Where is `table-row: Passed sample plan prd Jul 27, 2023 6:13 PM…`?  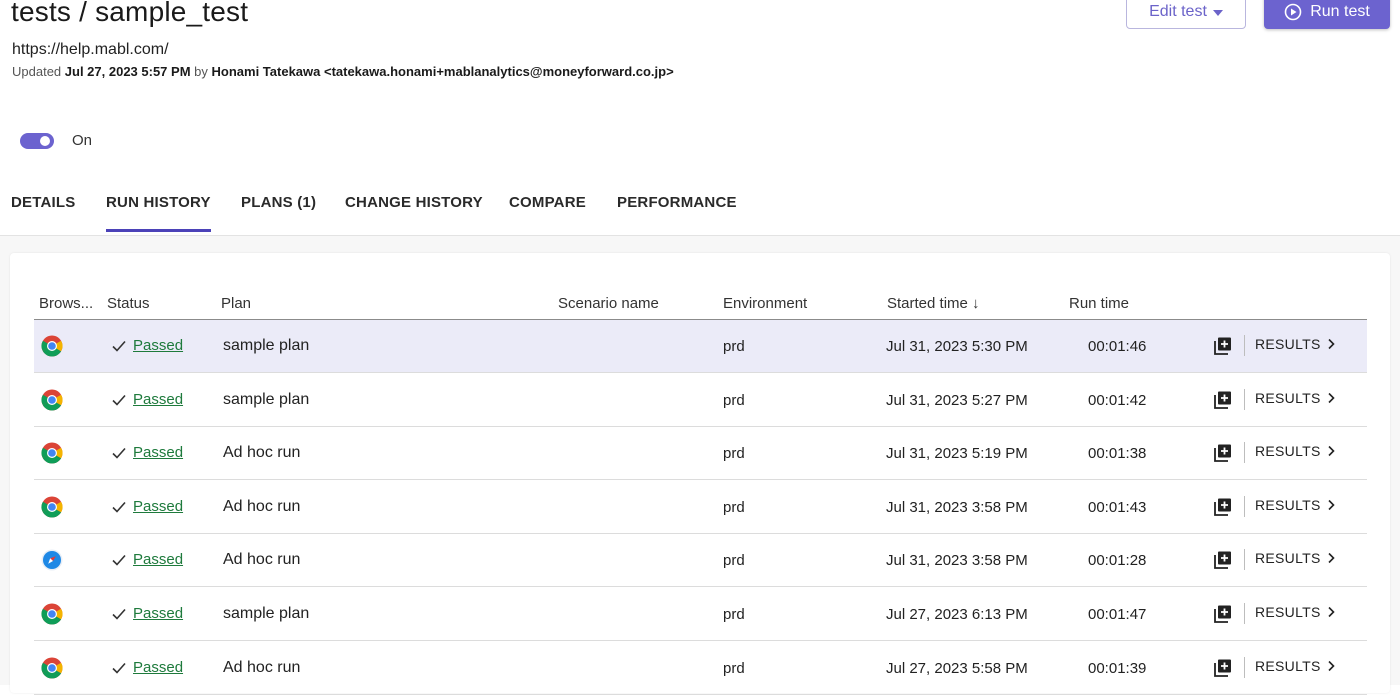 table-row: Passed sample plan prd Jul 27, 2023 6:13 PM… is located at coordinates (700, 614).